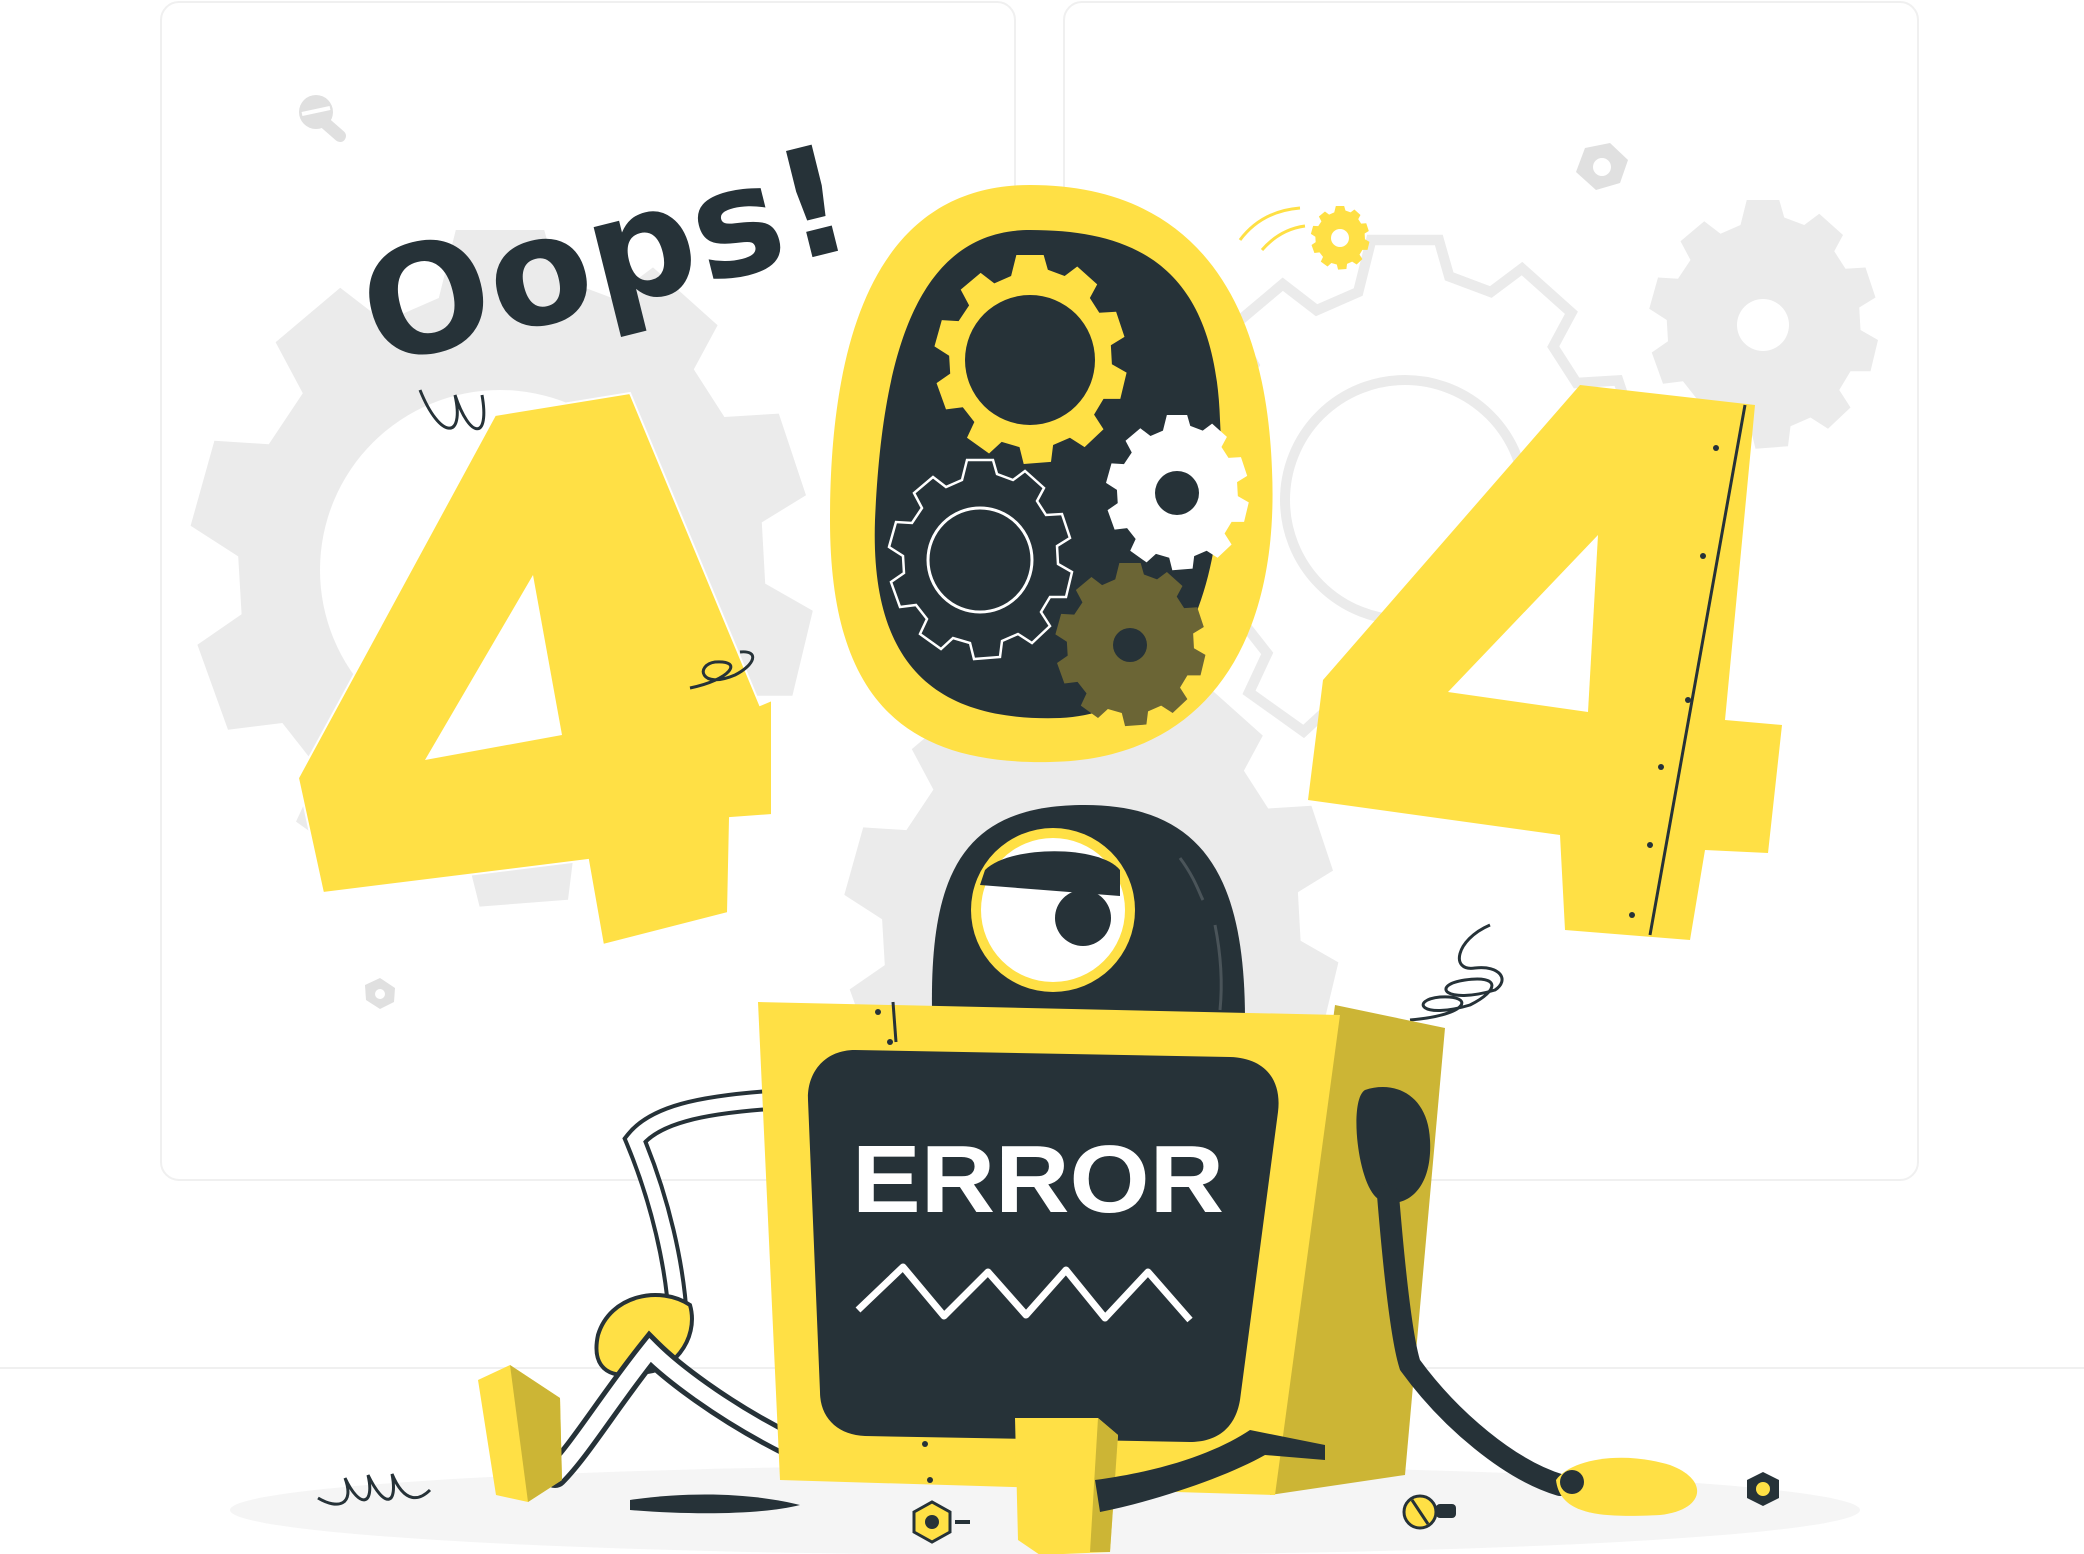 The width and height of the screenshot is (2084, 1554). Describe the element at coordinates (1537, 1350) in the screenshot. I see `robot-right-arm` at that location.